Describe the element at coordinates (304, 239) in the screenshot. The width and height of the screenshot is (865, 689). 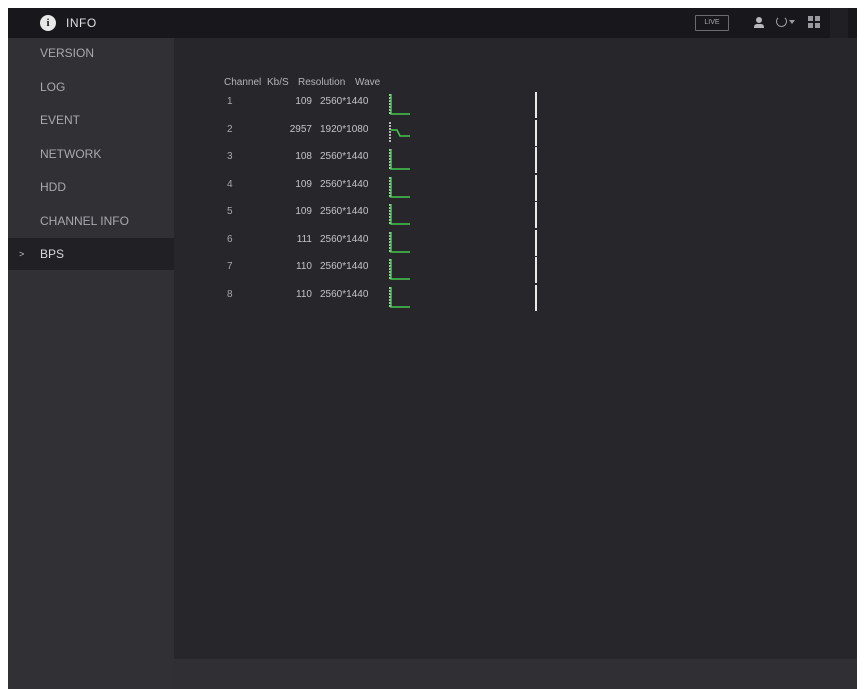
I see `kbs-cell: 111` at that location.